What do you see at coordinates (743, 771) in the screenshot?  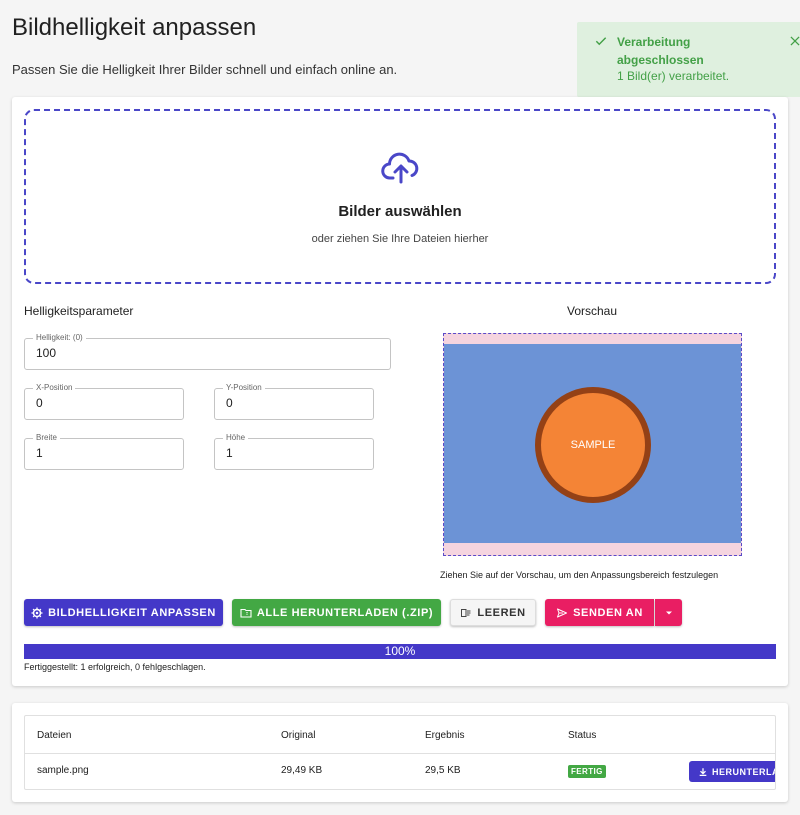 I see `row-download-label: HERUNTERLADEN` at bounding box center [743, 771].